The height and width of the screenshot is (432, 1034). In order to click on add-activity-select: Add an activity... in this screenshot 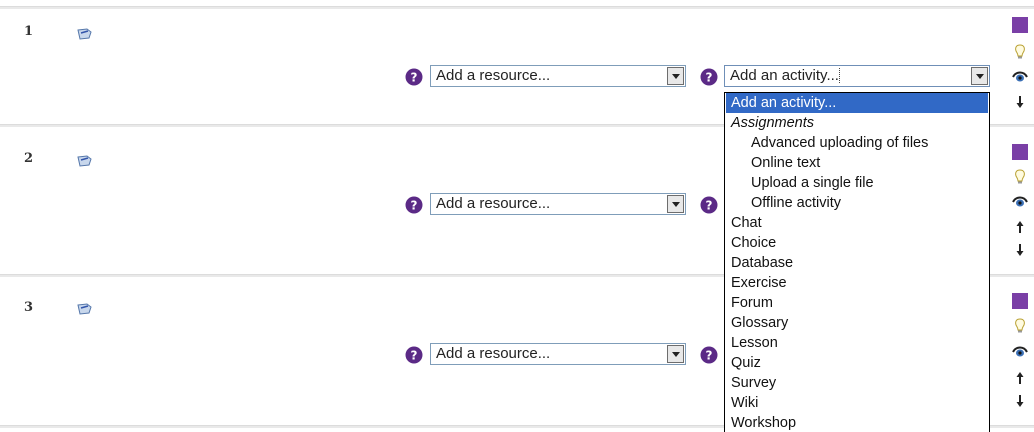, I will do `click(857, 76)`.